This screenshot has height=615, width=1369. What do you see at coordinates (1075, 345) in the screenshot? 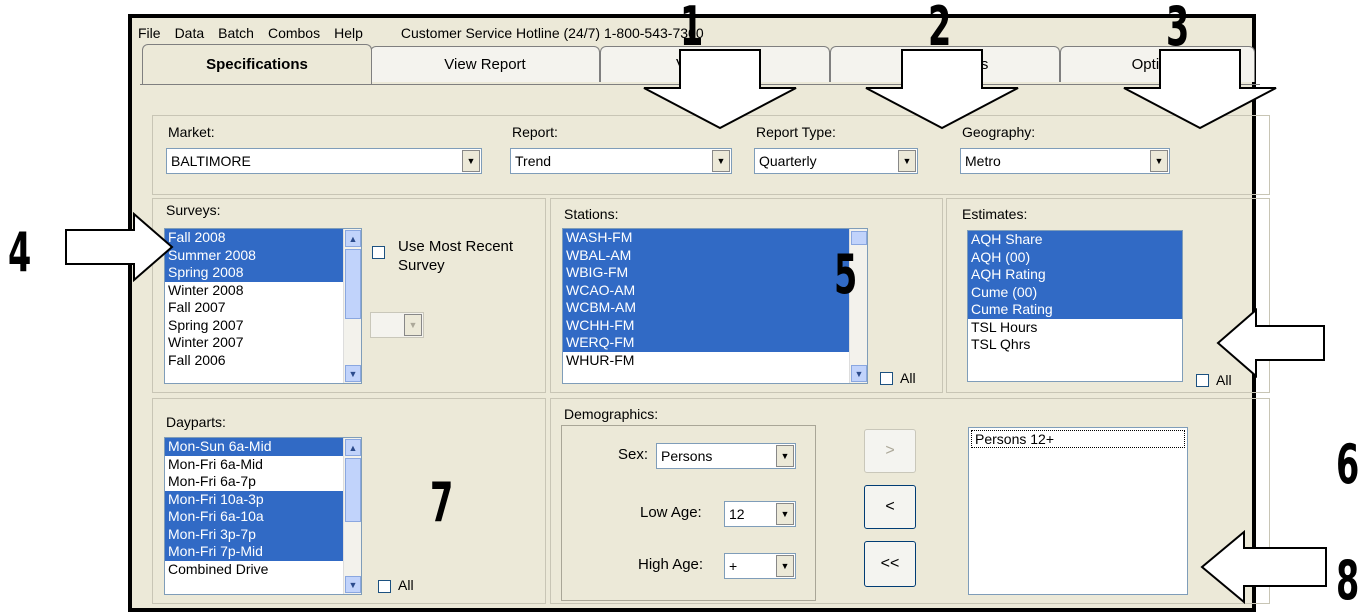
I see `list-item: TSL Qhrs` at bounding box center [1075, 345].